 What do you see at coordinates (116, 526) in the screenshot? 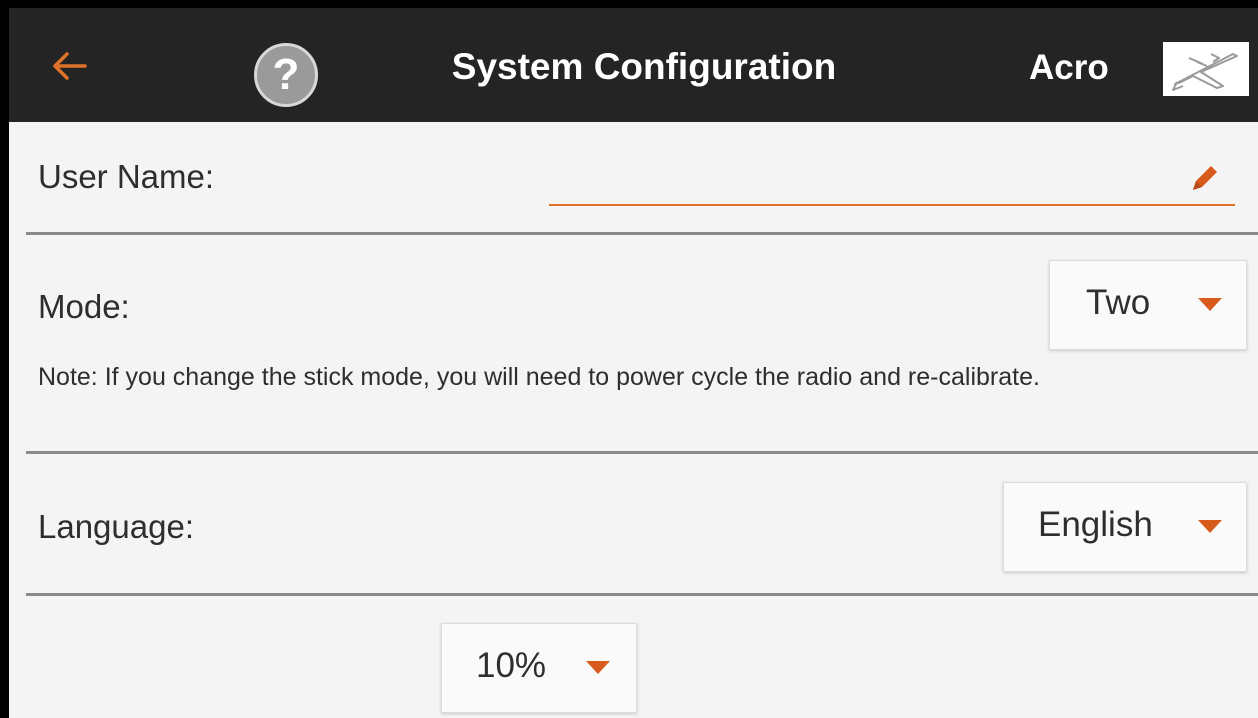
I see `language-label: Language:` at bounding box center [116, 526].